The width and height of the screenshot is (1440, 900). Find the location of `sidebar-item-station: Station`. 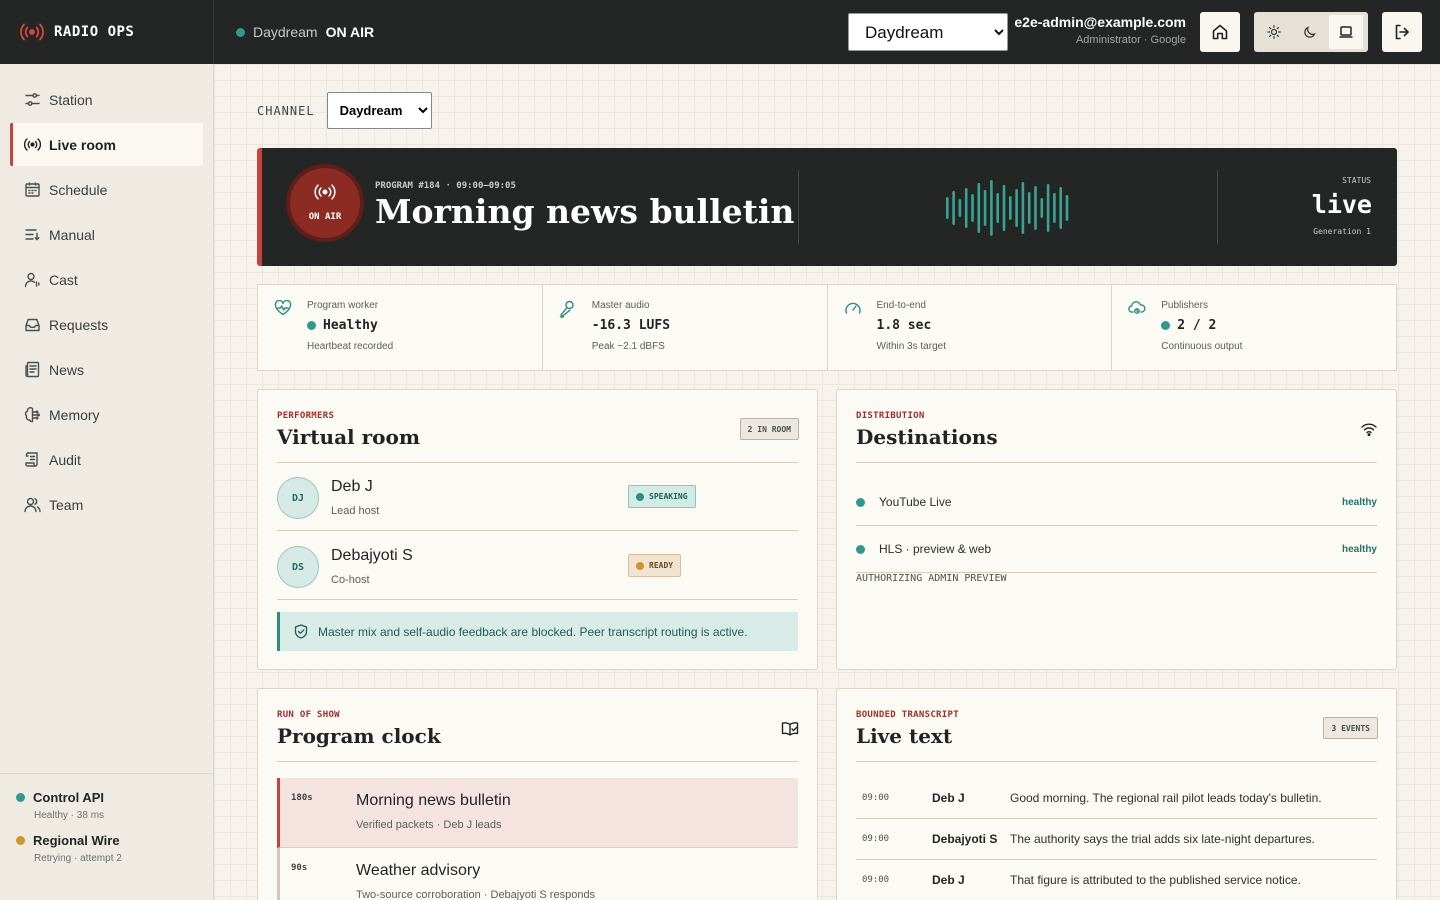

sidebar-item-station: Station is located at coordinates (106, 99).